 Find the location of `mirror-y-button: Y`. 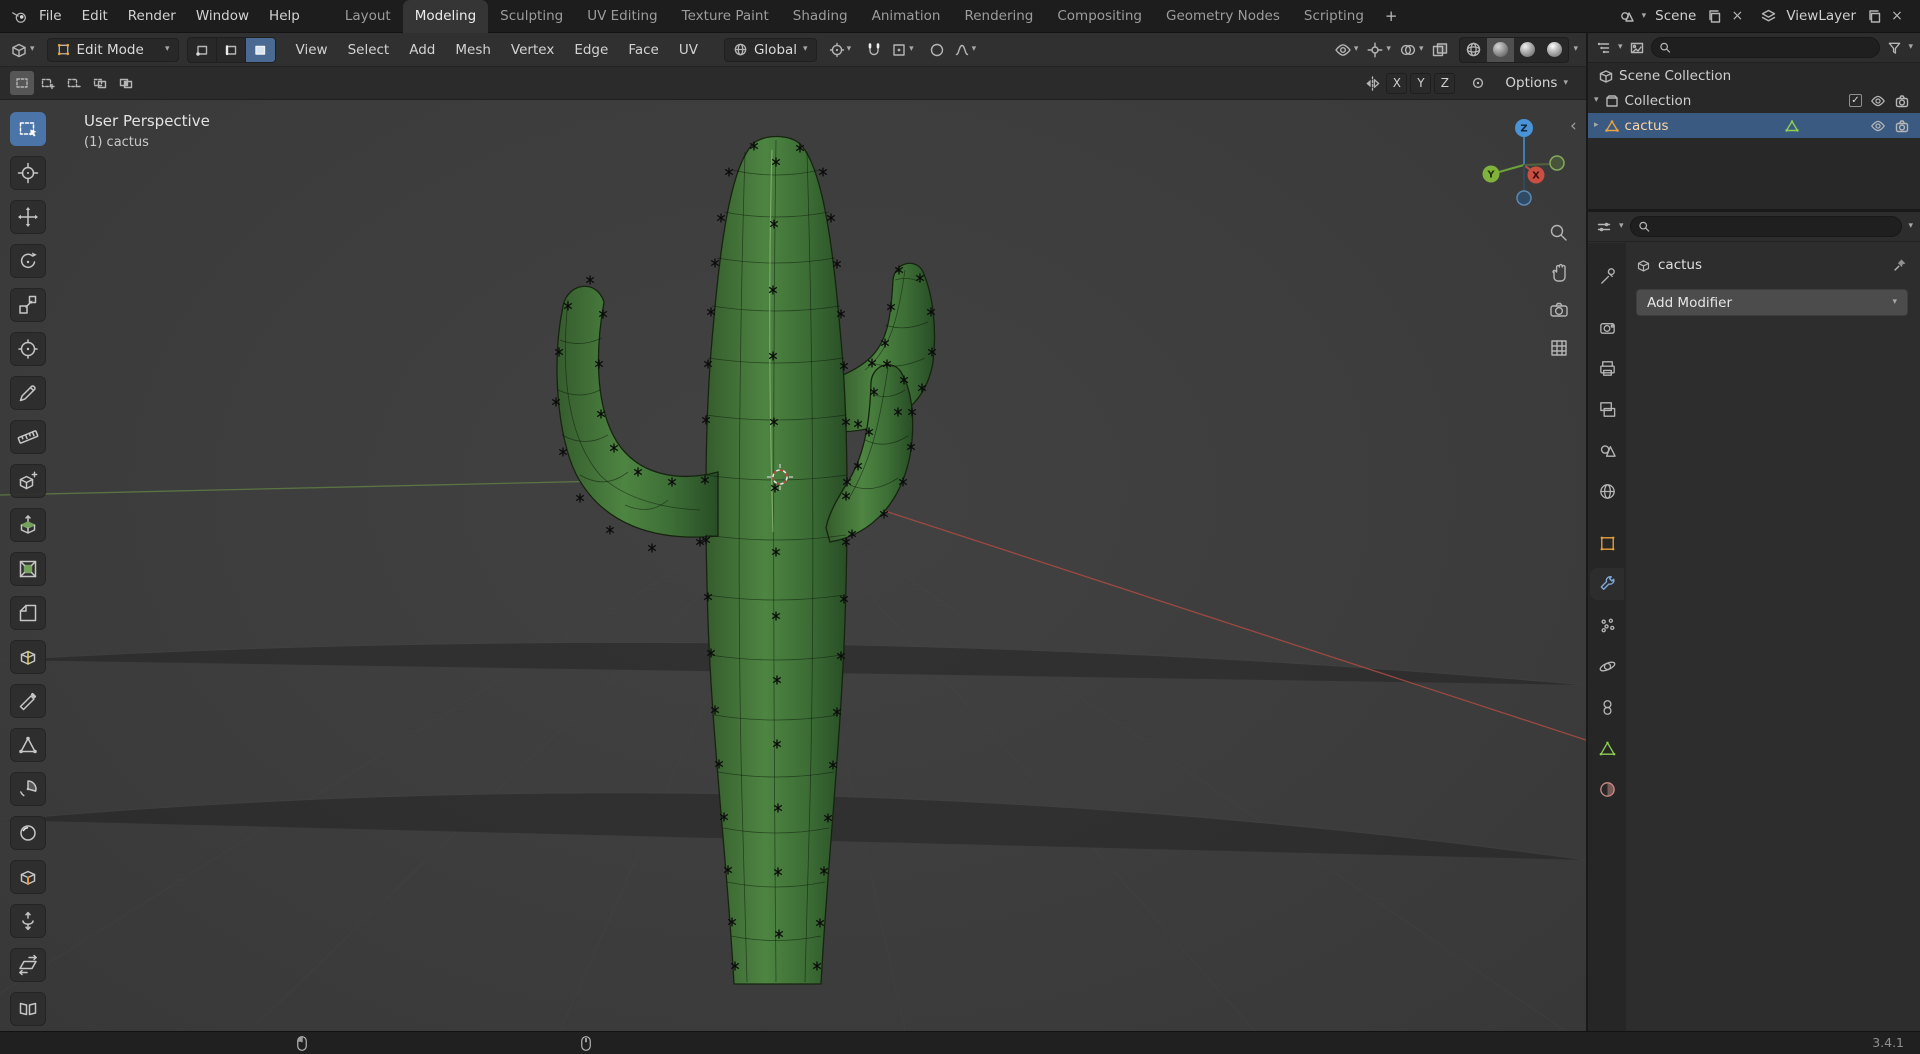

mirror-y-button: Y is located at coordinates (1421, 83).